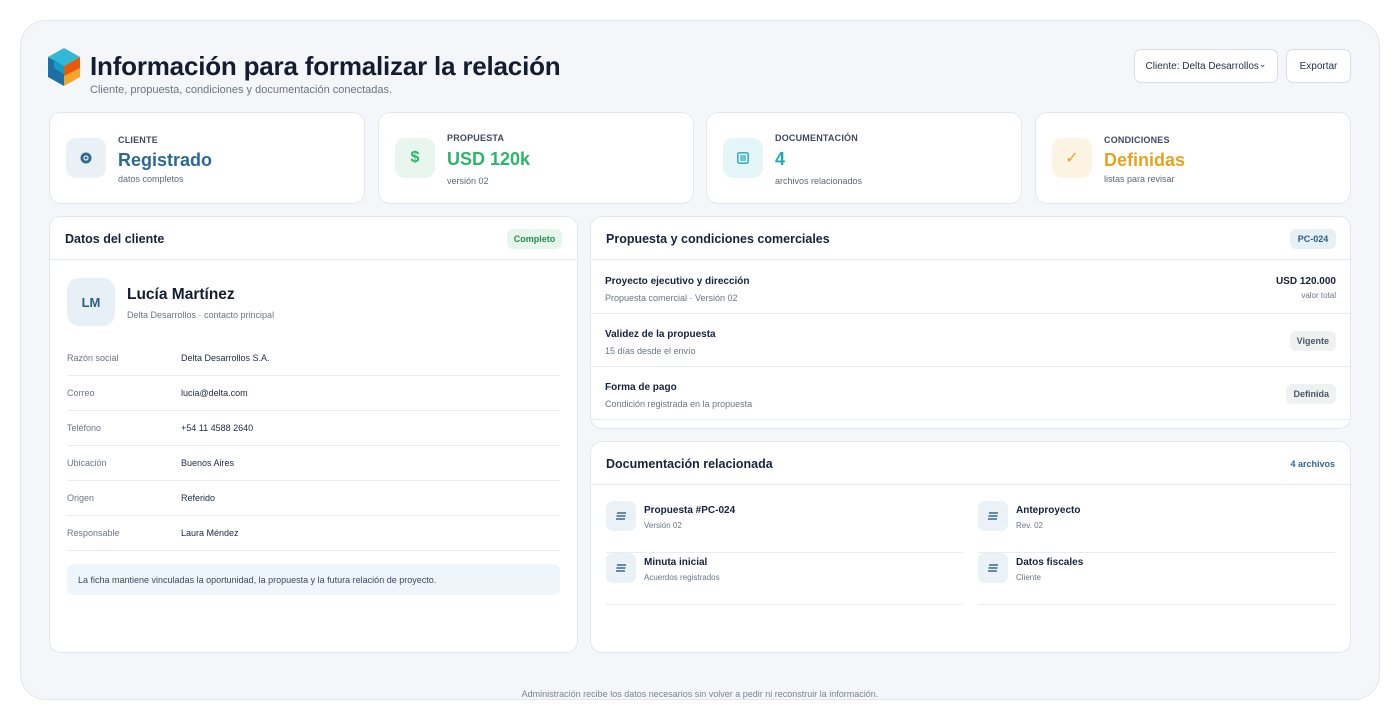 This screenshot has height=720, width=1400. I want to click on check-icon: ✓, so click(1072, 158).